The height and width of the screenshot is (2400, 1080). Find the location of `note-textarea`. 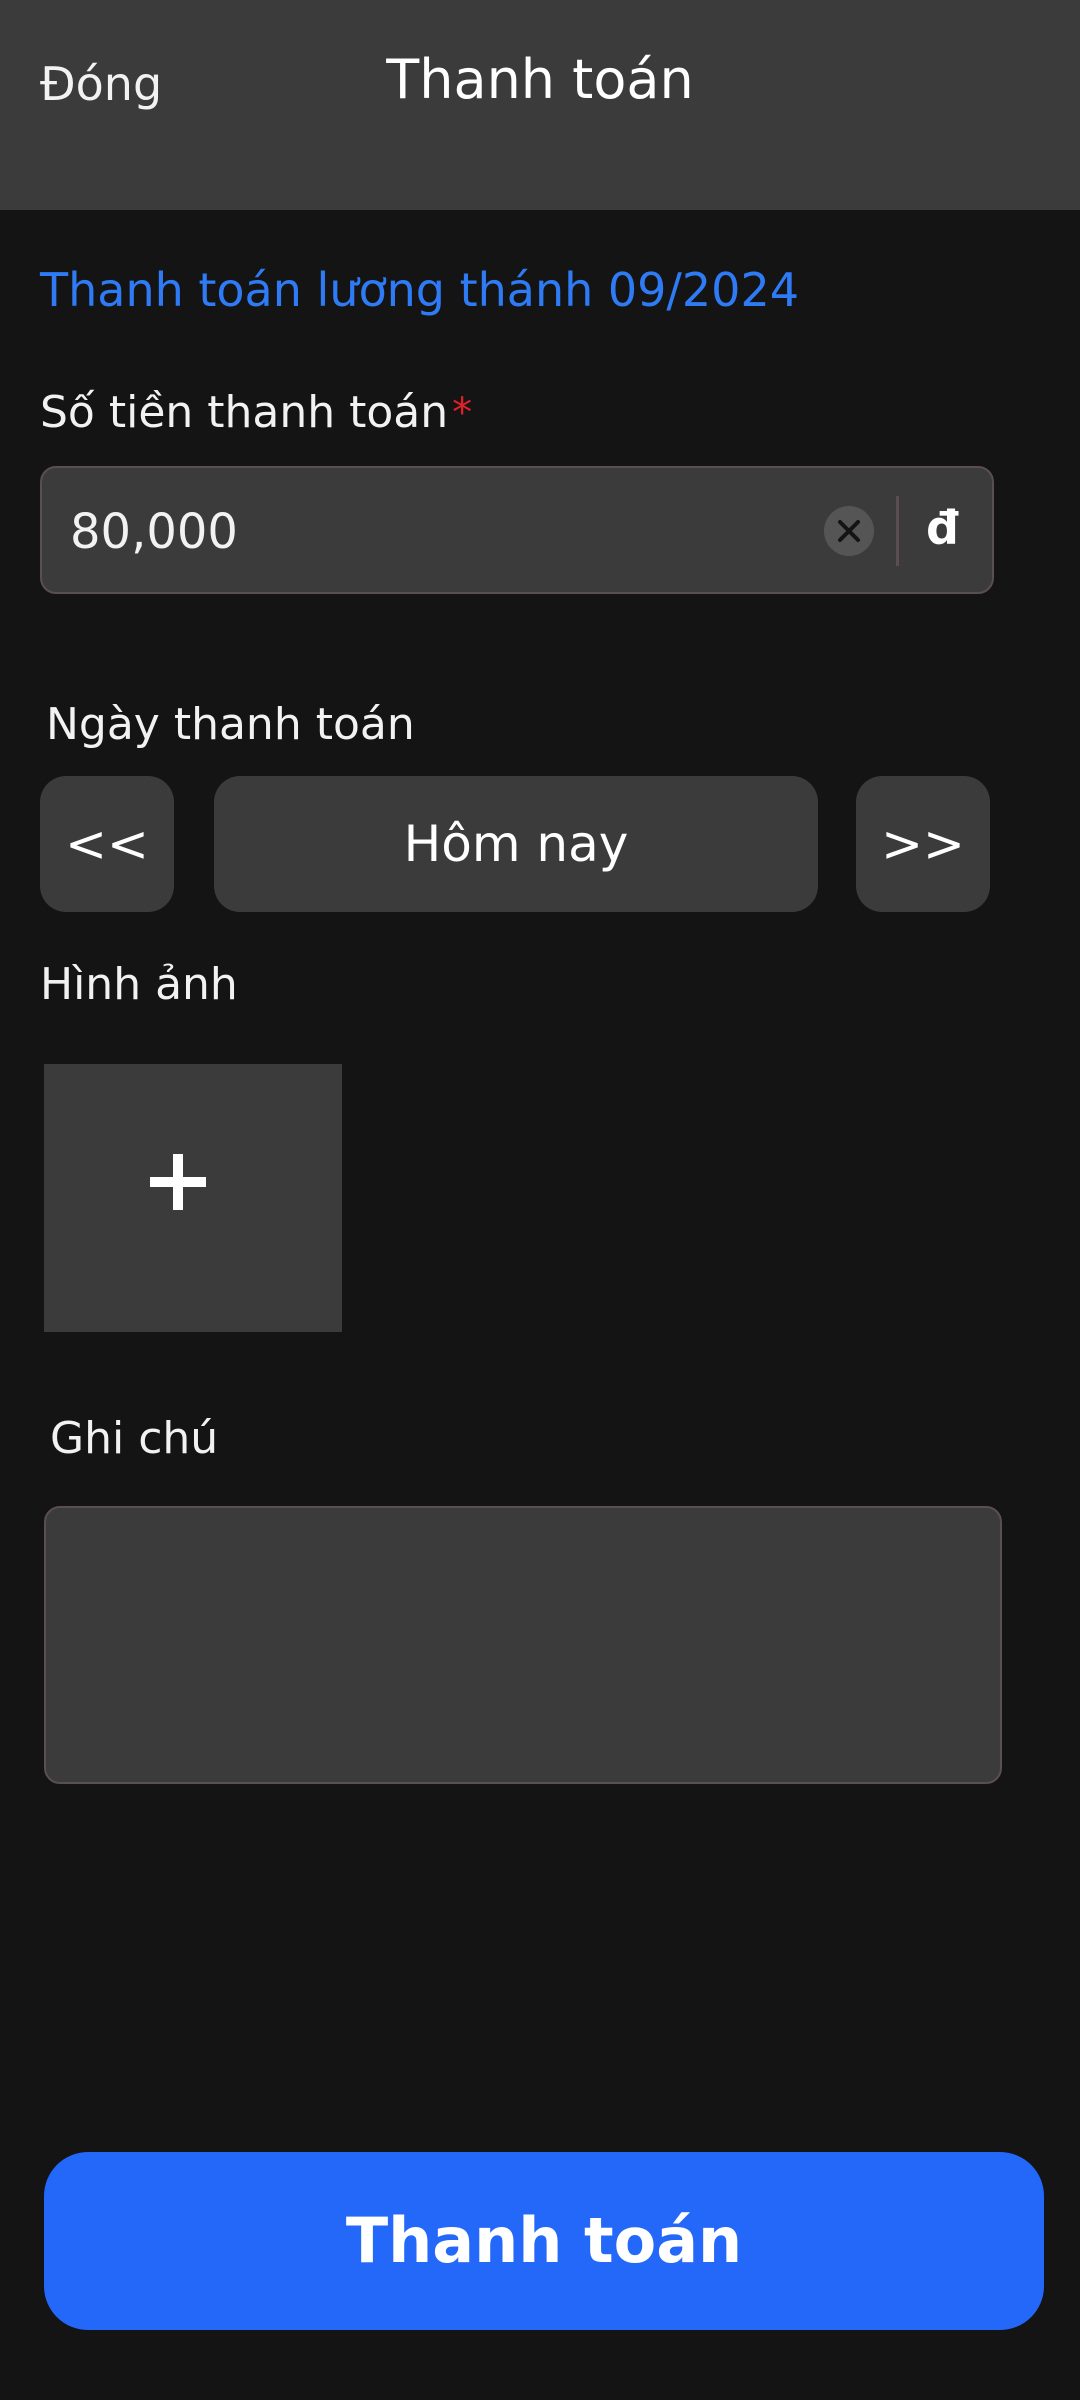

note-textarea is located at coordinates (523, 1645).